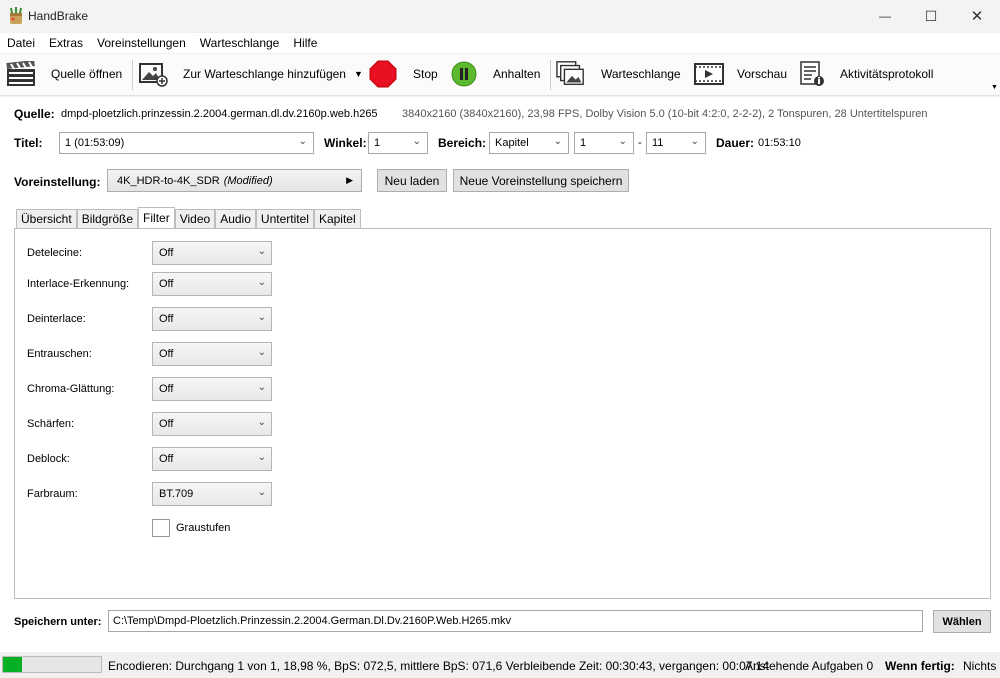 The image size is (1000, 678). I want to click on stop-button: Stop, so click(403, 74).